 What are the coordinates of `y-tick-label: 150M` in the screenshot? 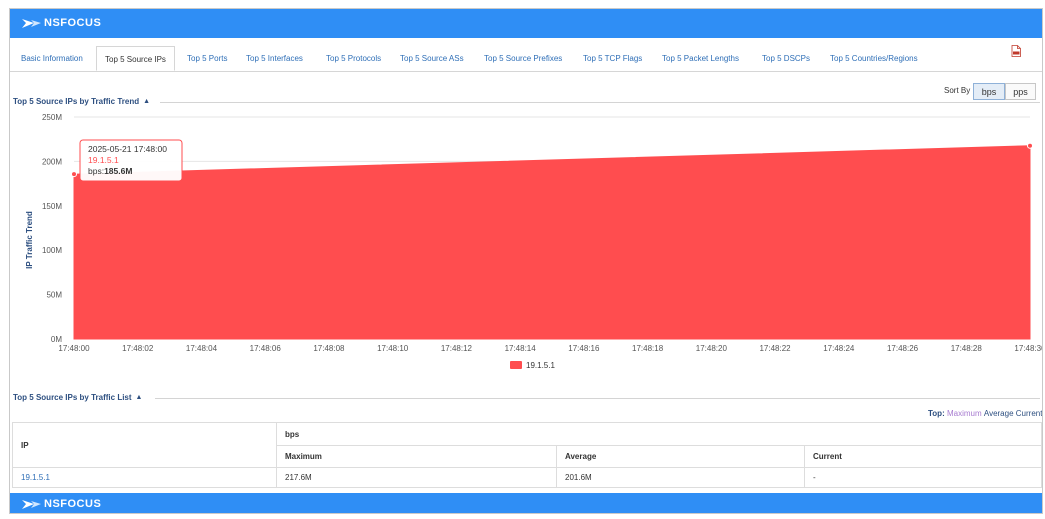 It's located at (52, 206).